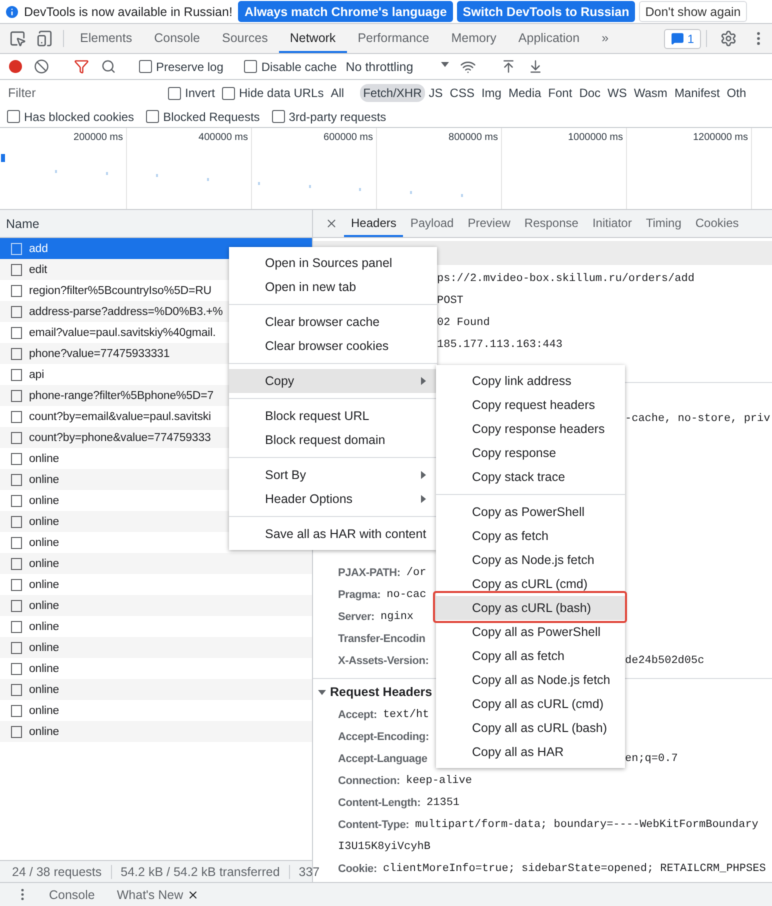 The image size is (772, 906). I want to click on header-value: en;q=0.7, so click(651, 759).